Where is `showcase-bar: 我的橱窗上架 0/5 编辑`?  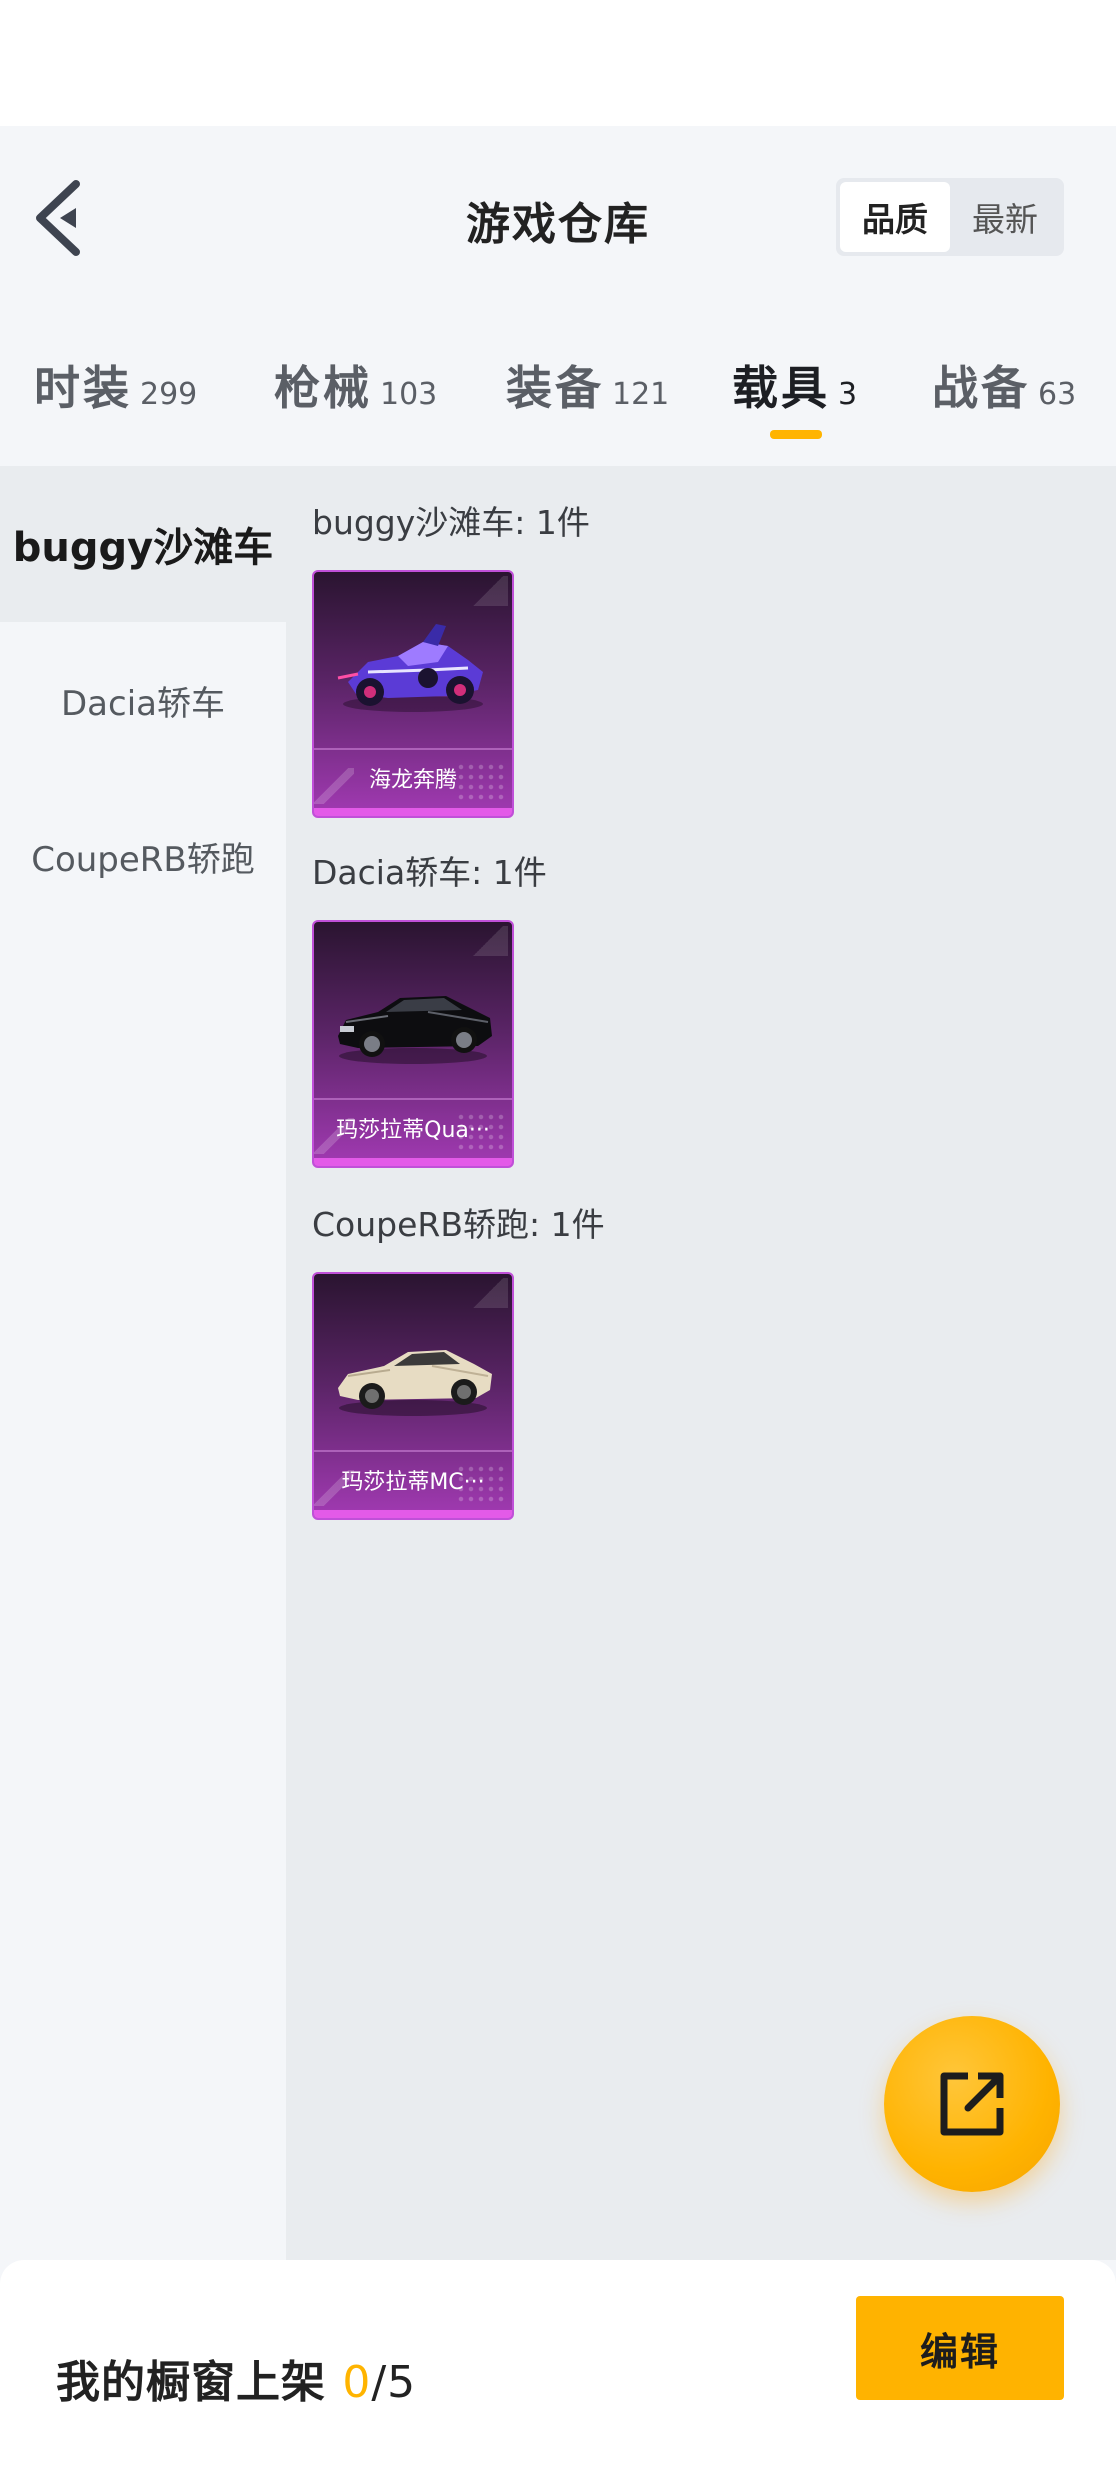 showcase-bar: 我的橱窗上架 0/5 编辑 is located at coordinates (558, 2372).